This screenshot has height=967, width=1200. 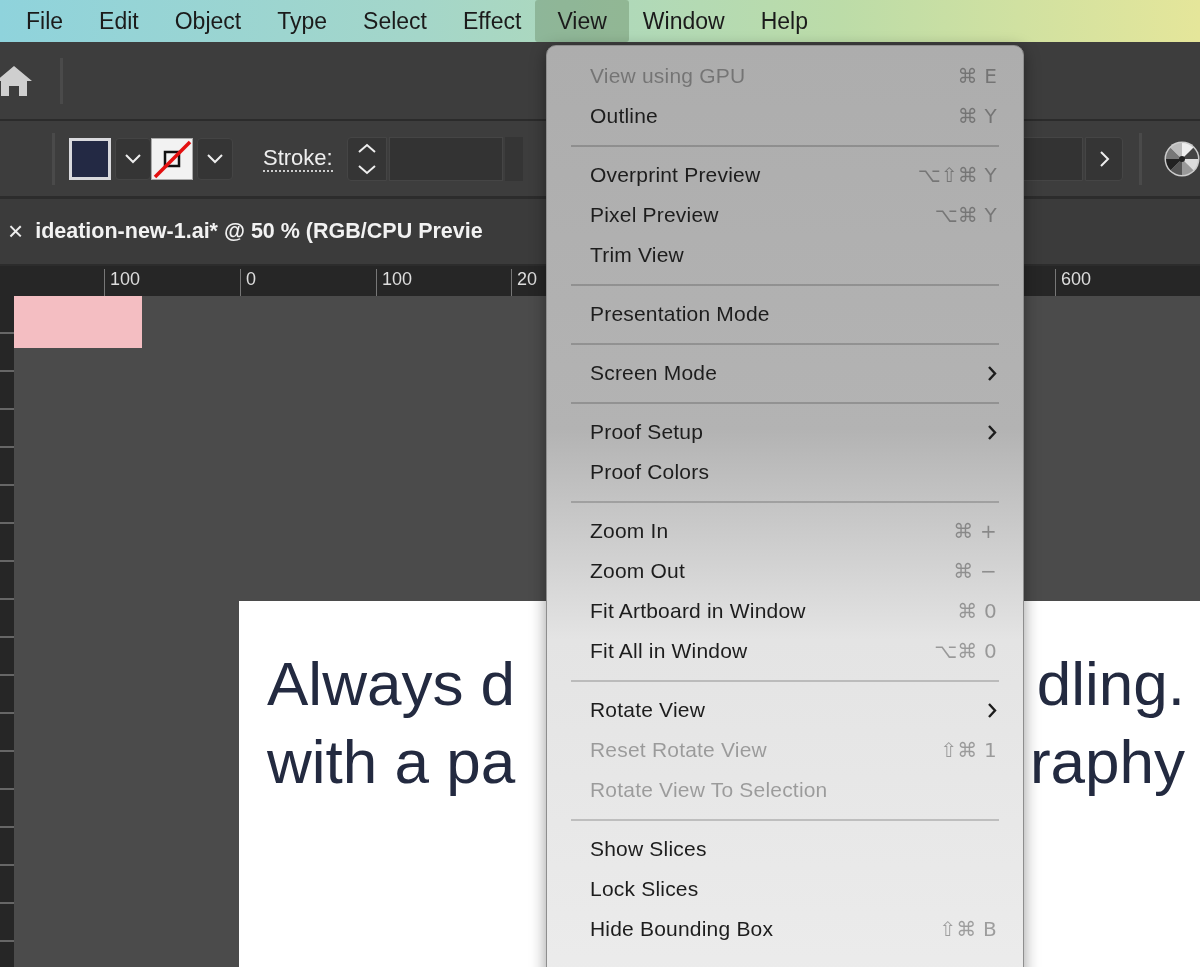 What do you see at coordinates (975, 531) in the screenshot?
I see `shortcut-label: ⌘ +` at bounding box center [975, 531].